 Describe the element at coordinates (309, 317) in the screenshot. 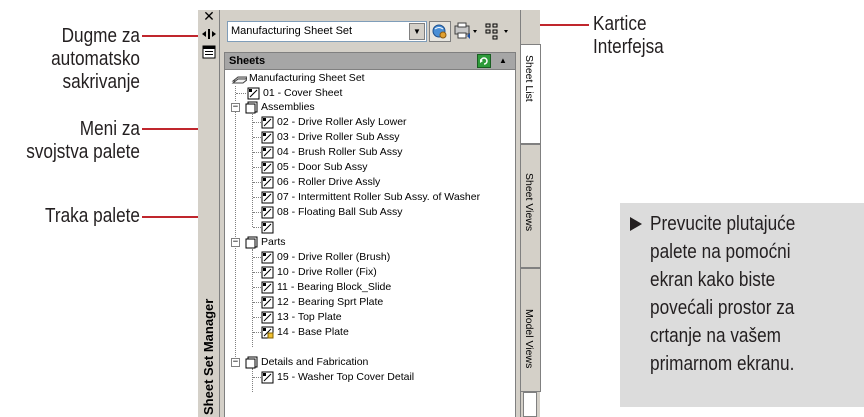

I see `tree-sheet-label: 13 - Top Plate` at that location.